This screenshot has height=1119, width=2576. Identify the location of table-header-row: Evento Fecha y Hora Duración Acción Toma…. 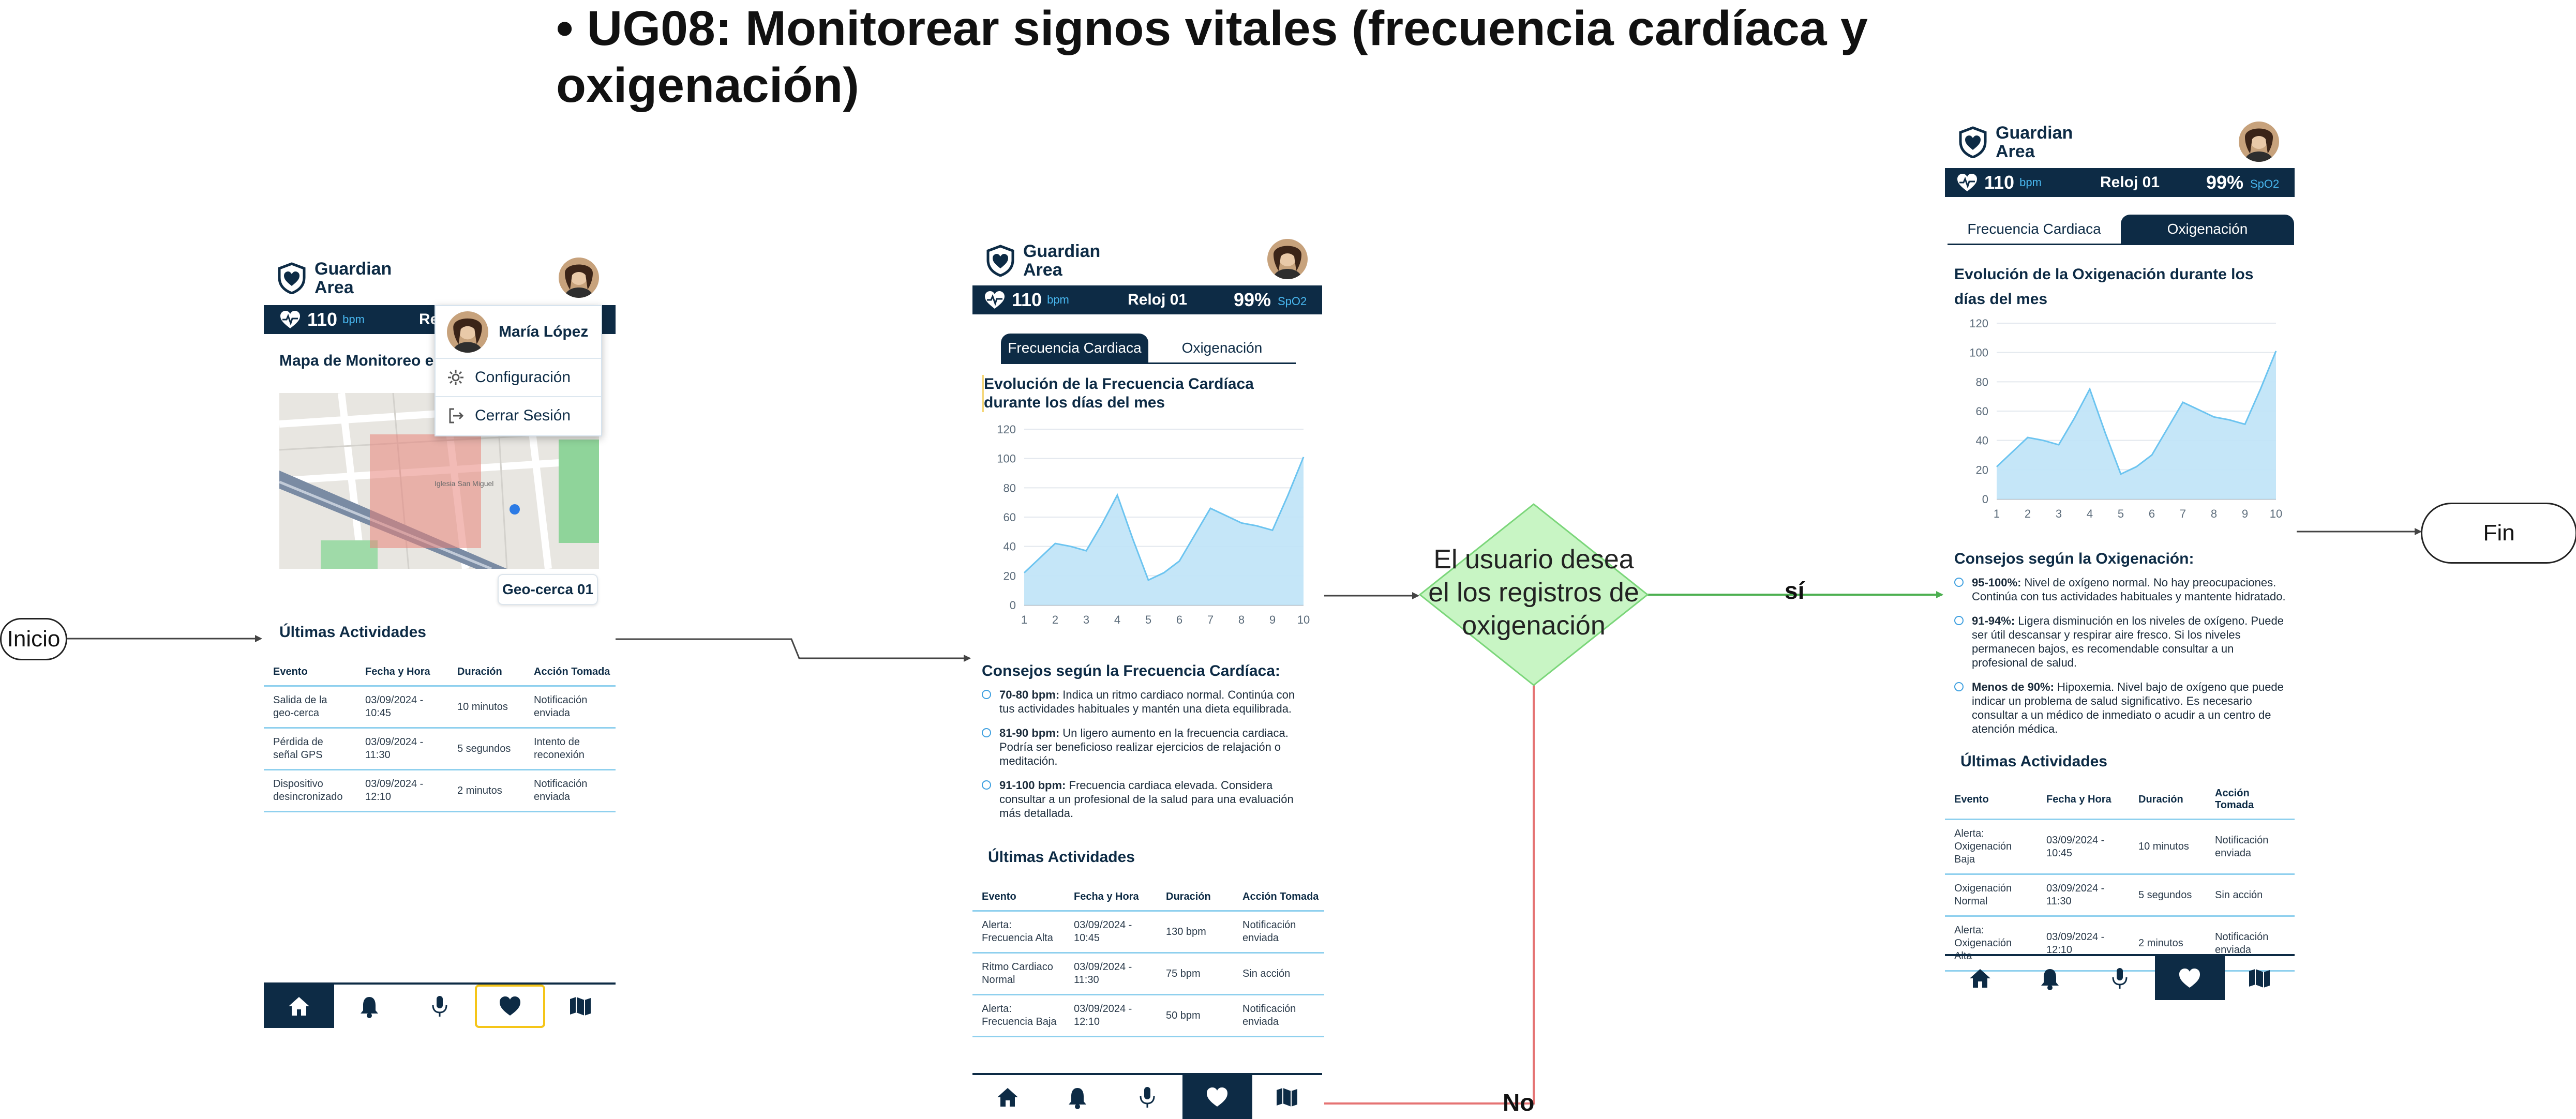
(1148, 900).